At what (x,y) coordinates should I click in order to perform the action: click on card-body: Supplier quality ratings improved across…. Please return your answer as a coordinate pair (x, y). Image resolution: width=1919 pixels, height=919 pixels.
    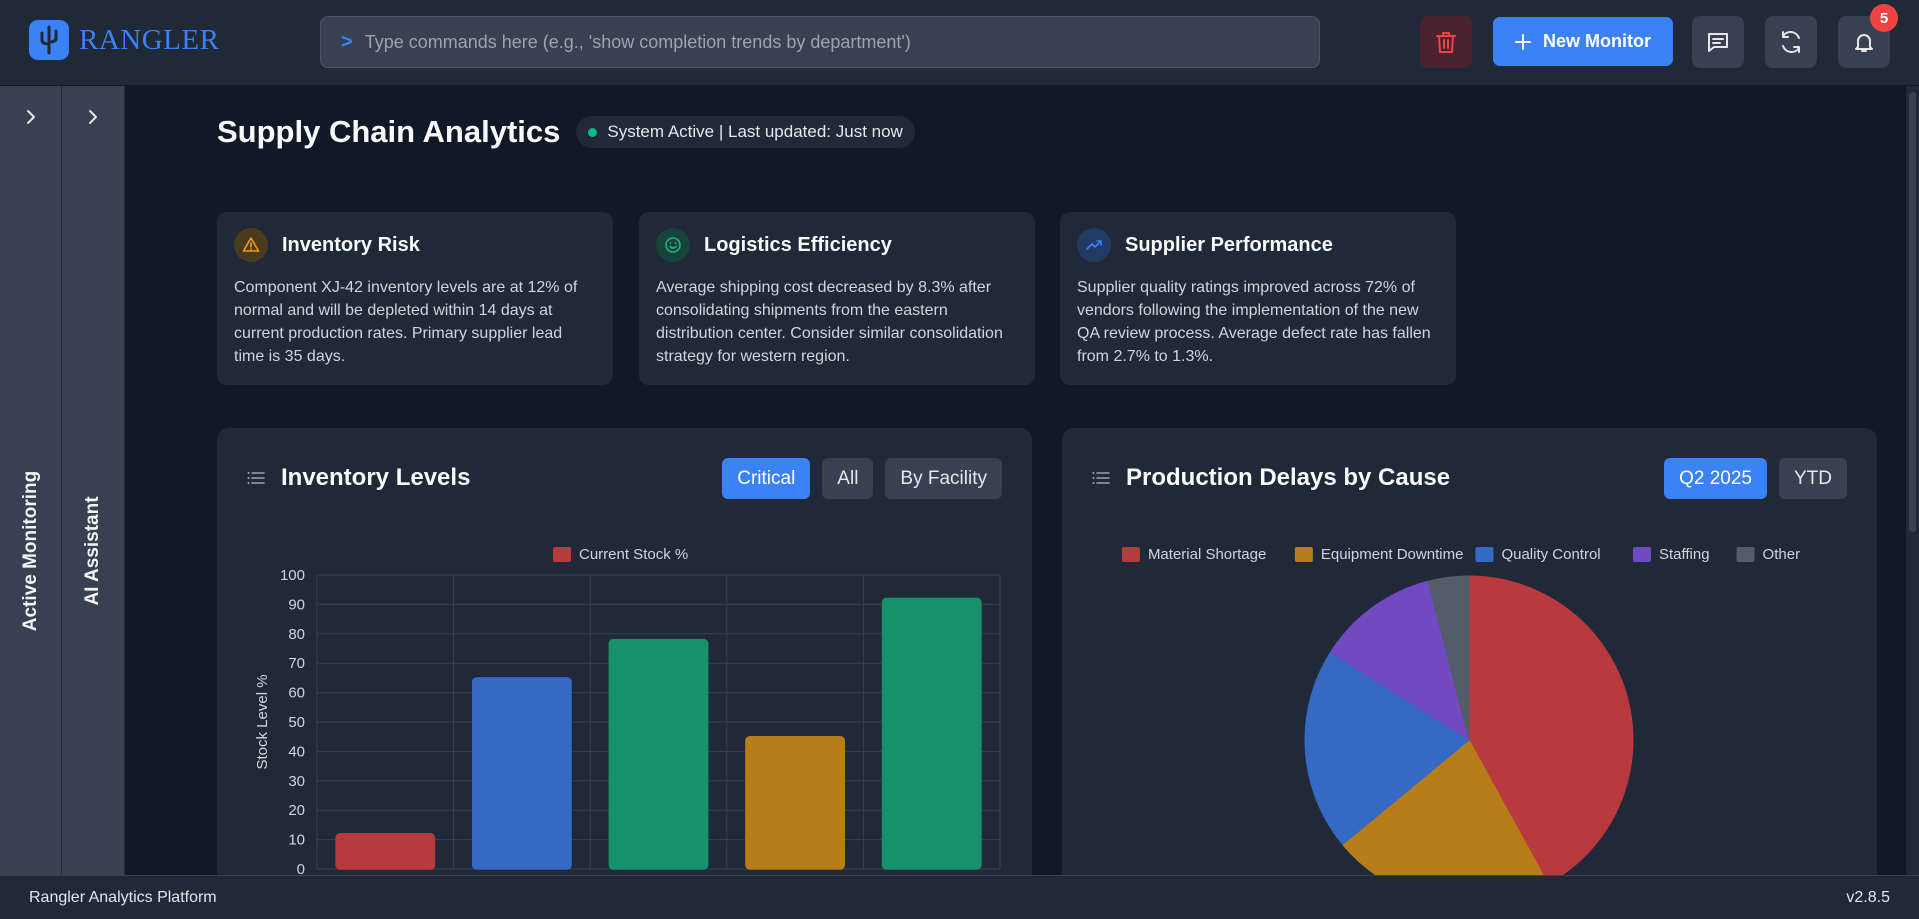
    Looking at the image, I should click on (1254, 322).